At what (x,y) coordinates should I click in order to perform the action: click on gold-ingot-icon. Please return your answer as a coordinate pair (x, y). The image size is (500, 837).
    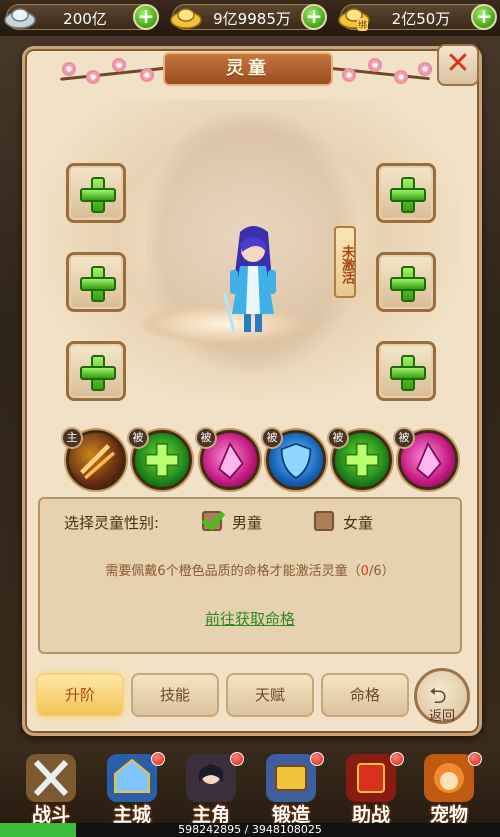
    Looking at the image, I should click on (186, 18).